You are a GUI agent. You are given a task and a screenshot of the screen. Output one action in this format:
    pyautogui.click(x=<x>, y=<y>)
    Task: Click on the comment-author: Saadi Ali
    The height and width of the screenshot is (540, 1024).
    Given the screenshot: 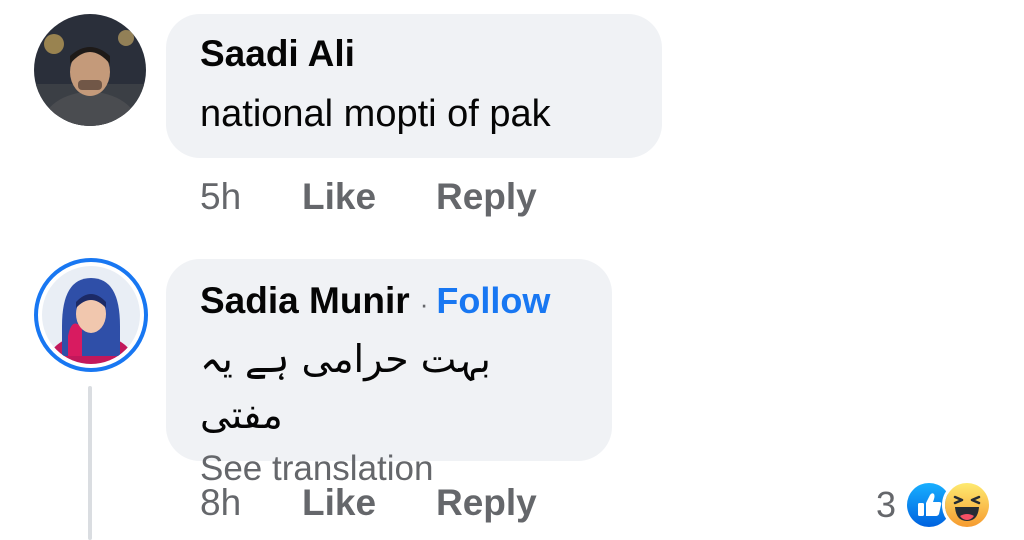 What is the action you would take?
    pyautogui.click(x=414, y=54)
    